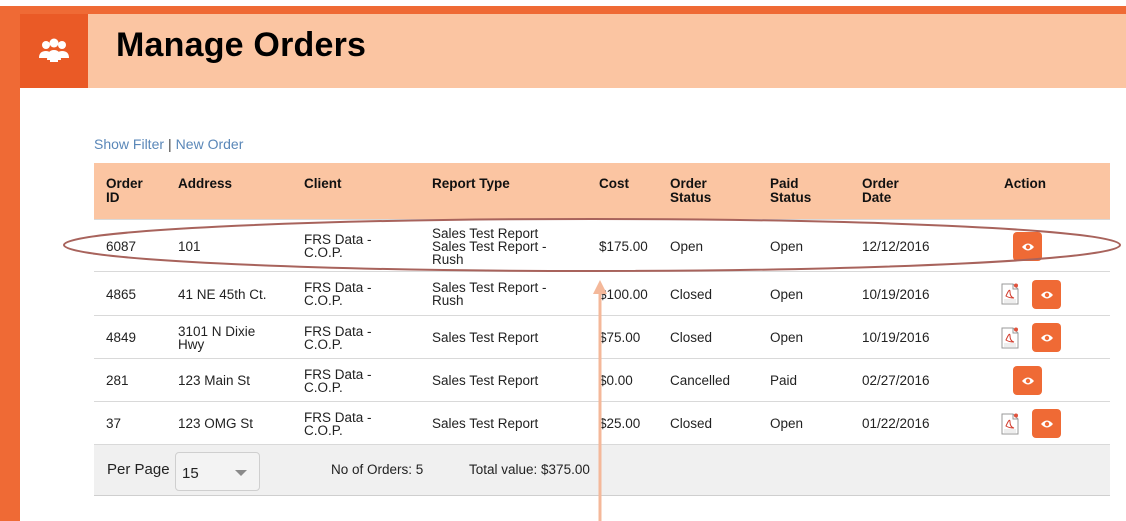 This screenshot has height=521, width=1126. I want to click on users-group-icon, so click(54, 50).